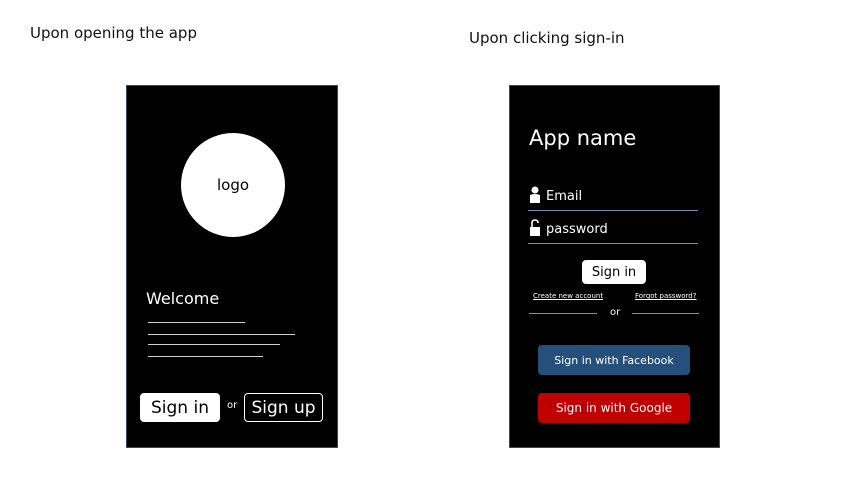 The height and width of the screenshot is (486, 864). What do you see at coordinates (547, 38) in the screenshot?
I see `caption-signin: Upon clicking sign-in` at bounding box center [547, 38].